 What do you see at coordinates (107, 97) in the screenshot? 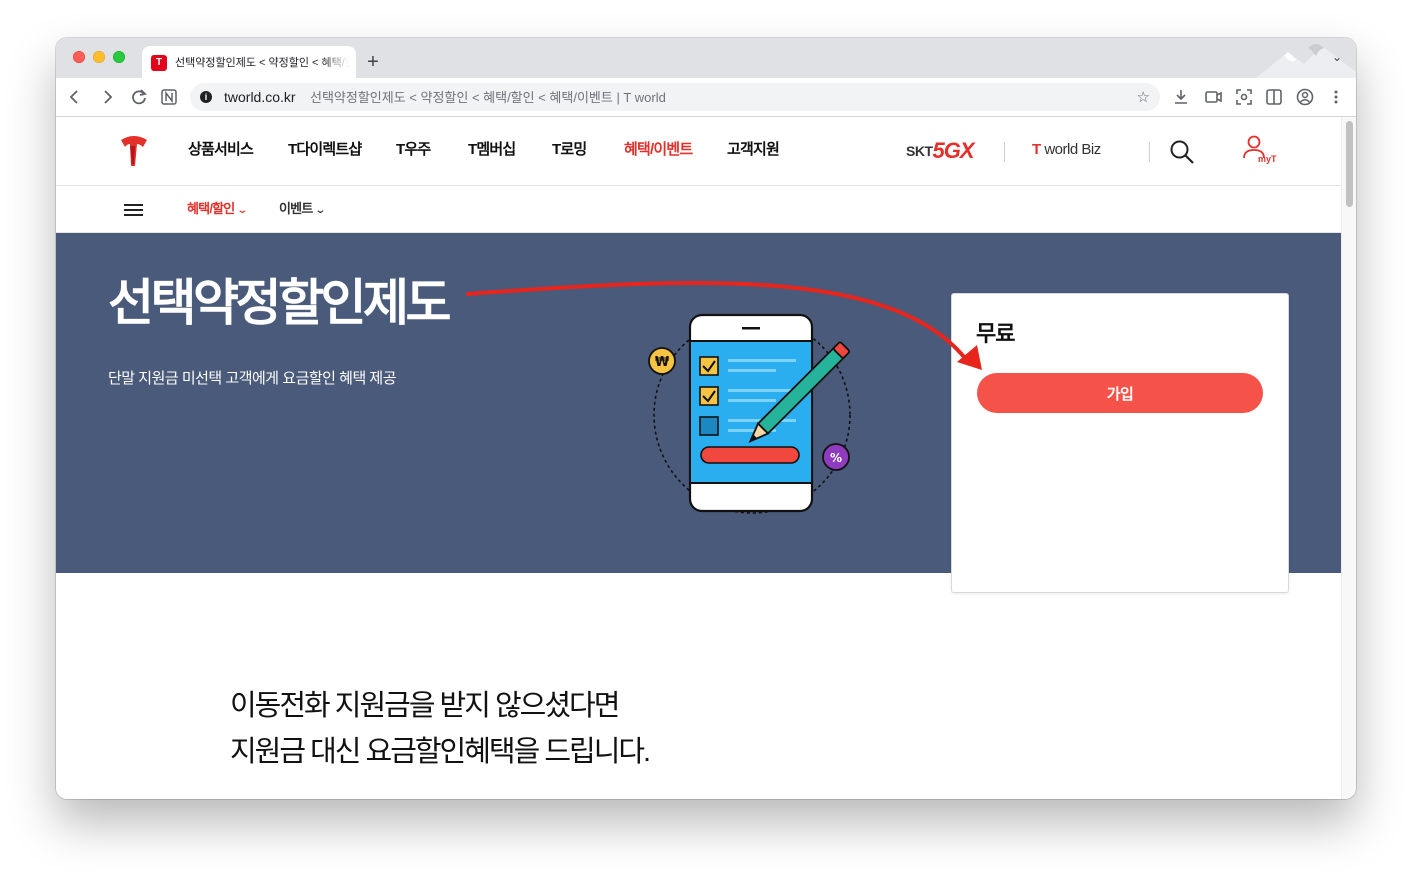
I see `forward-icon` at bounding box center [107, 97].